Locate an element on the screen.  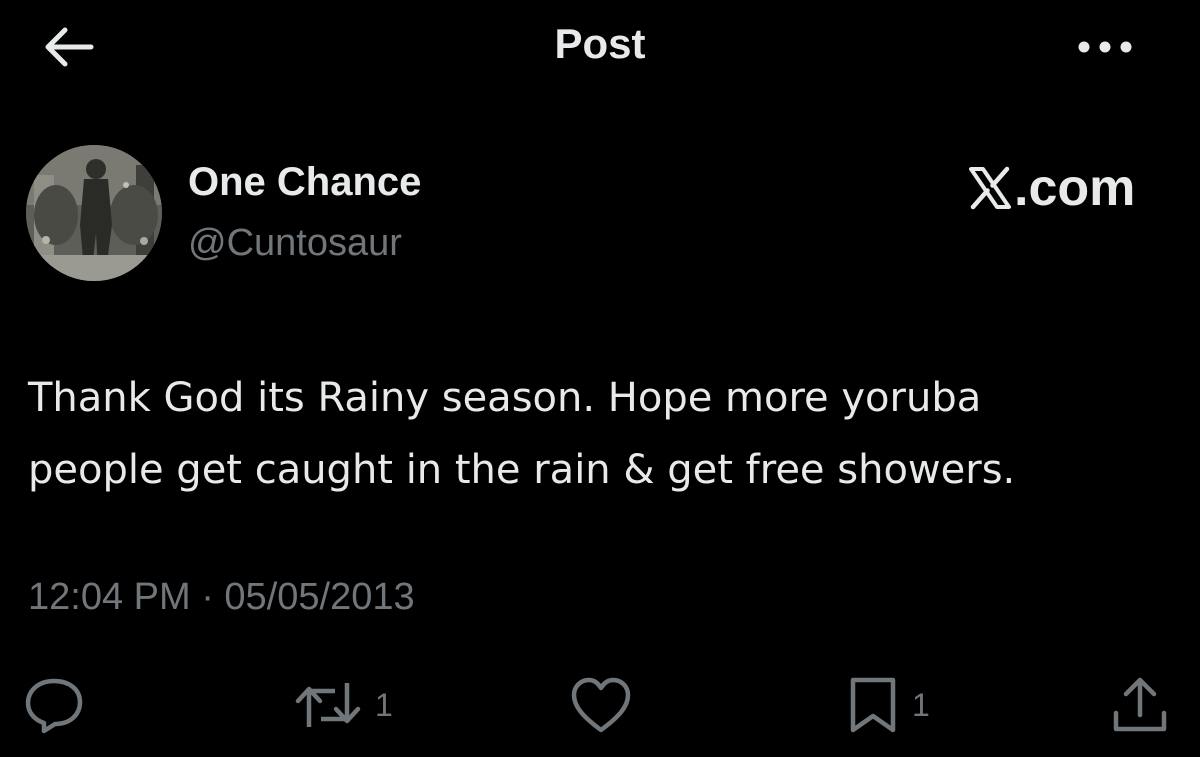
page-title: Post is located at coordinates (600, 43).